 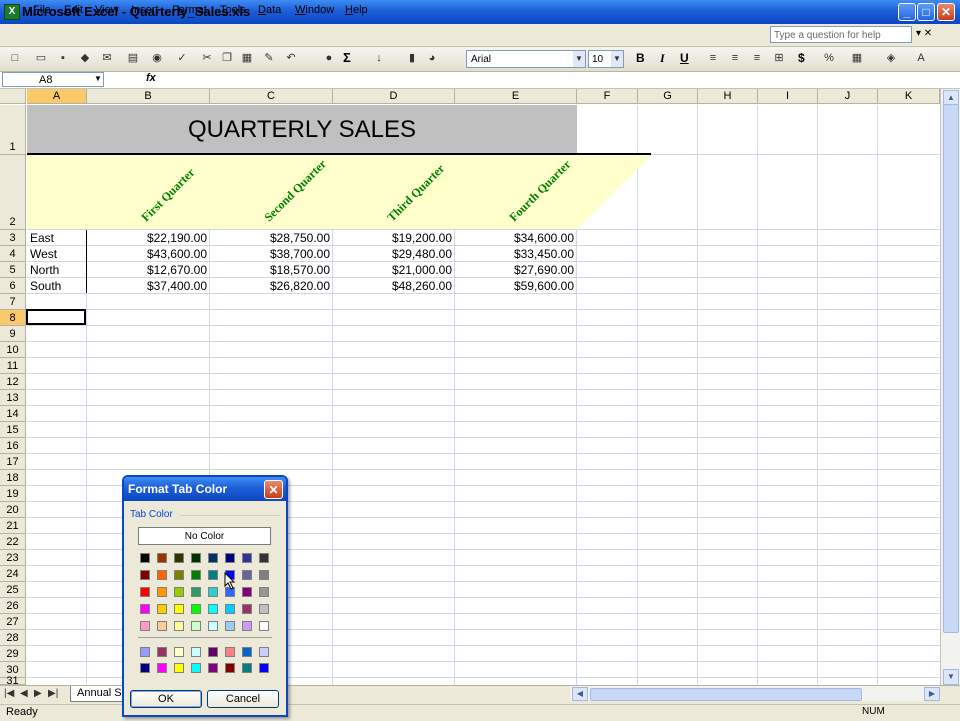 What do you see at coordinates (9, 693) in the screenshot?
I see `first-sheet-icon: |◀` at bounding box center [9, 693].